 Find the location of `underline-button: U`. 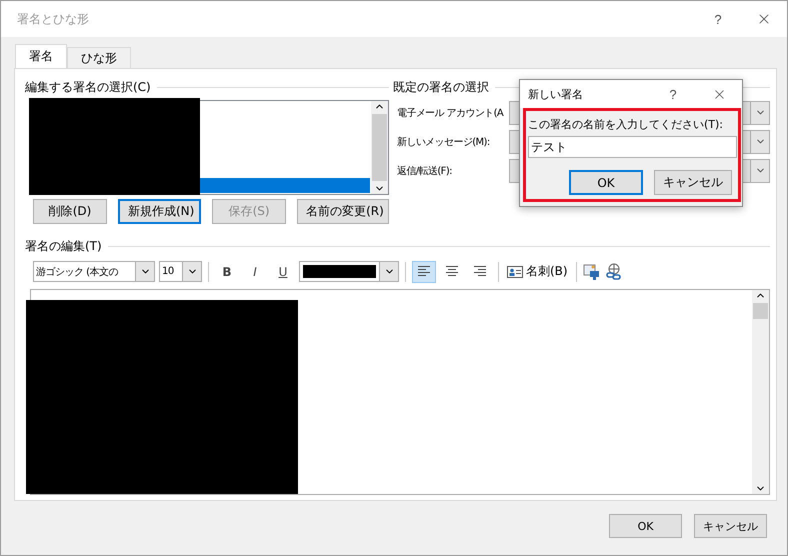

underline-button: U is located at coordinates (283, 271).